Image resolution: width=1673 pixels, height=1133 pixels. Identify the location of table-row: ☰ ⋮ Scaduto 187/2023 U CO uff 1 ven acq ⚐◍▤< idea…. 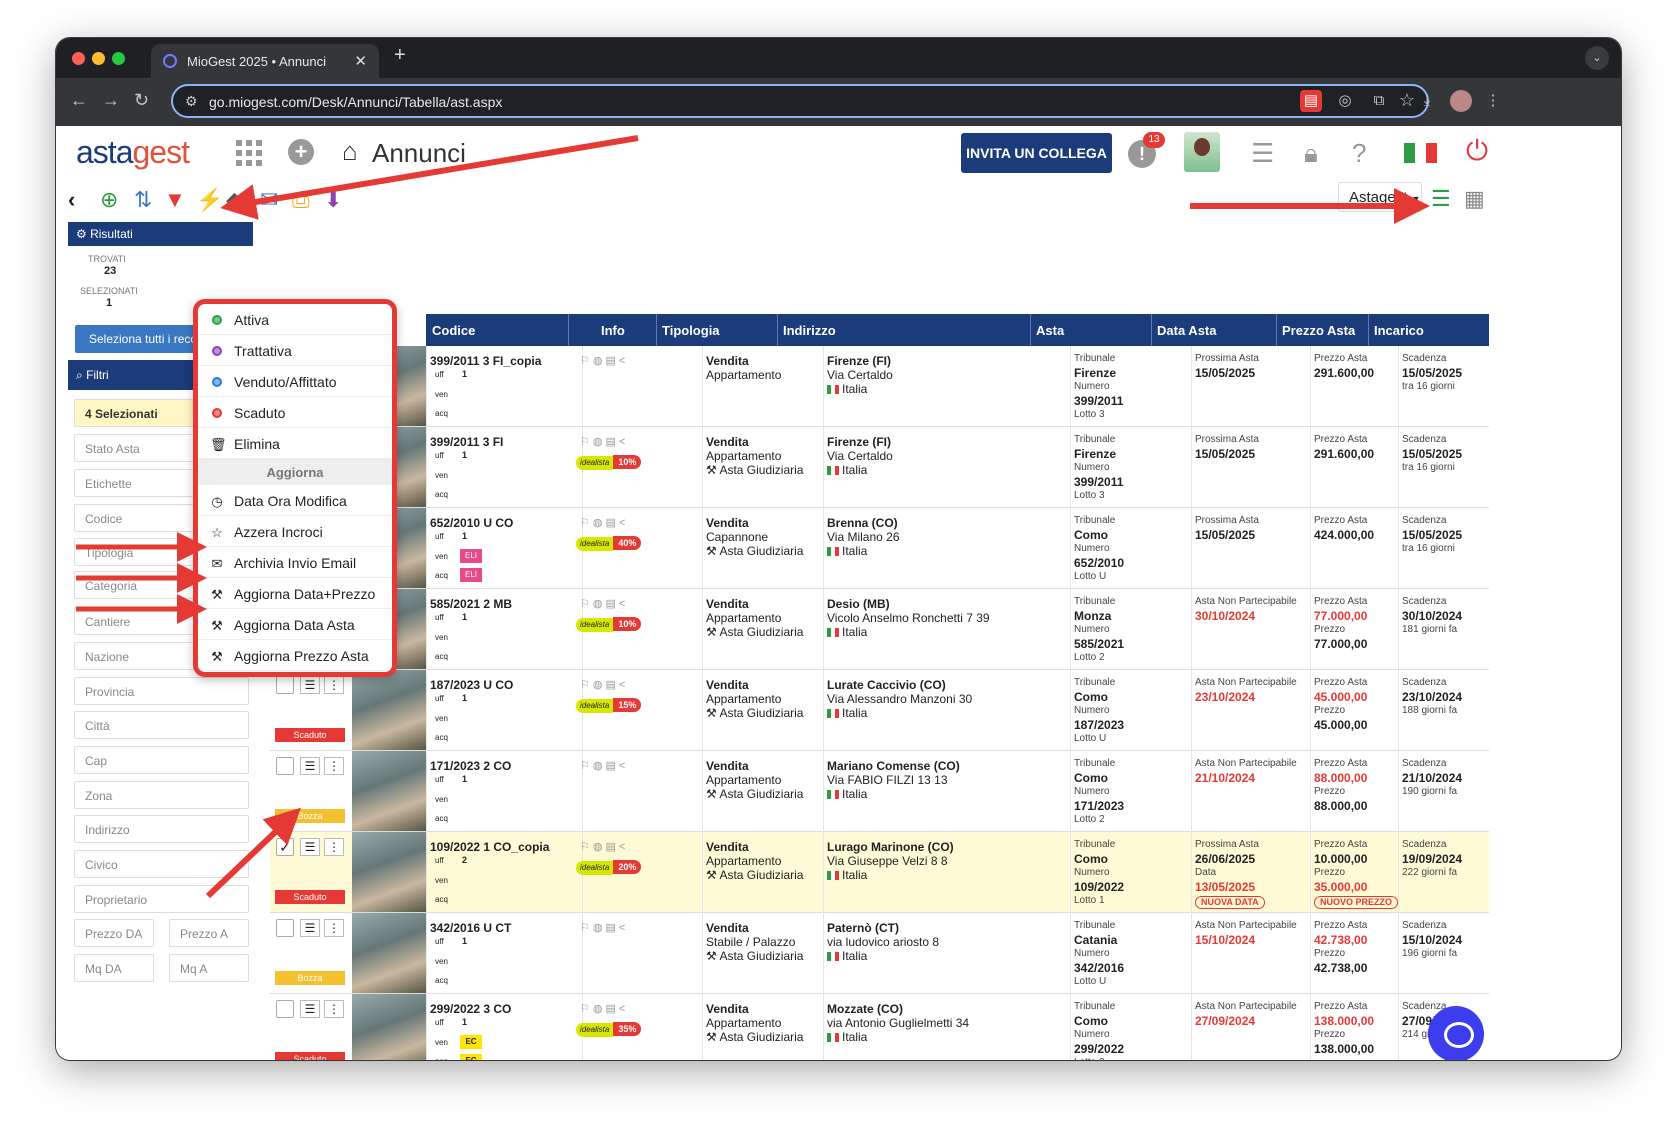
(879, 710).